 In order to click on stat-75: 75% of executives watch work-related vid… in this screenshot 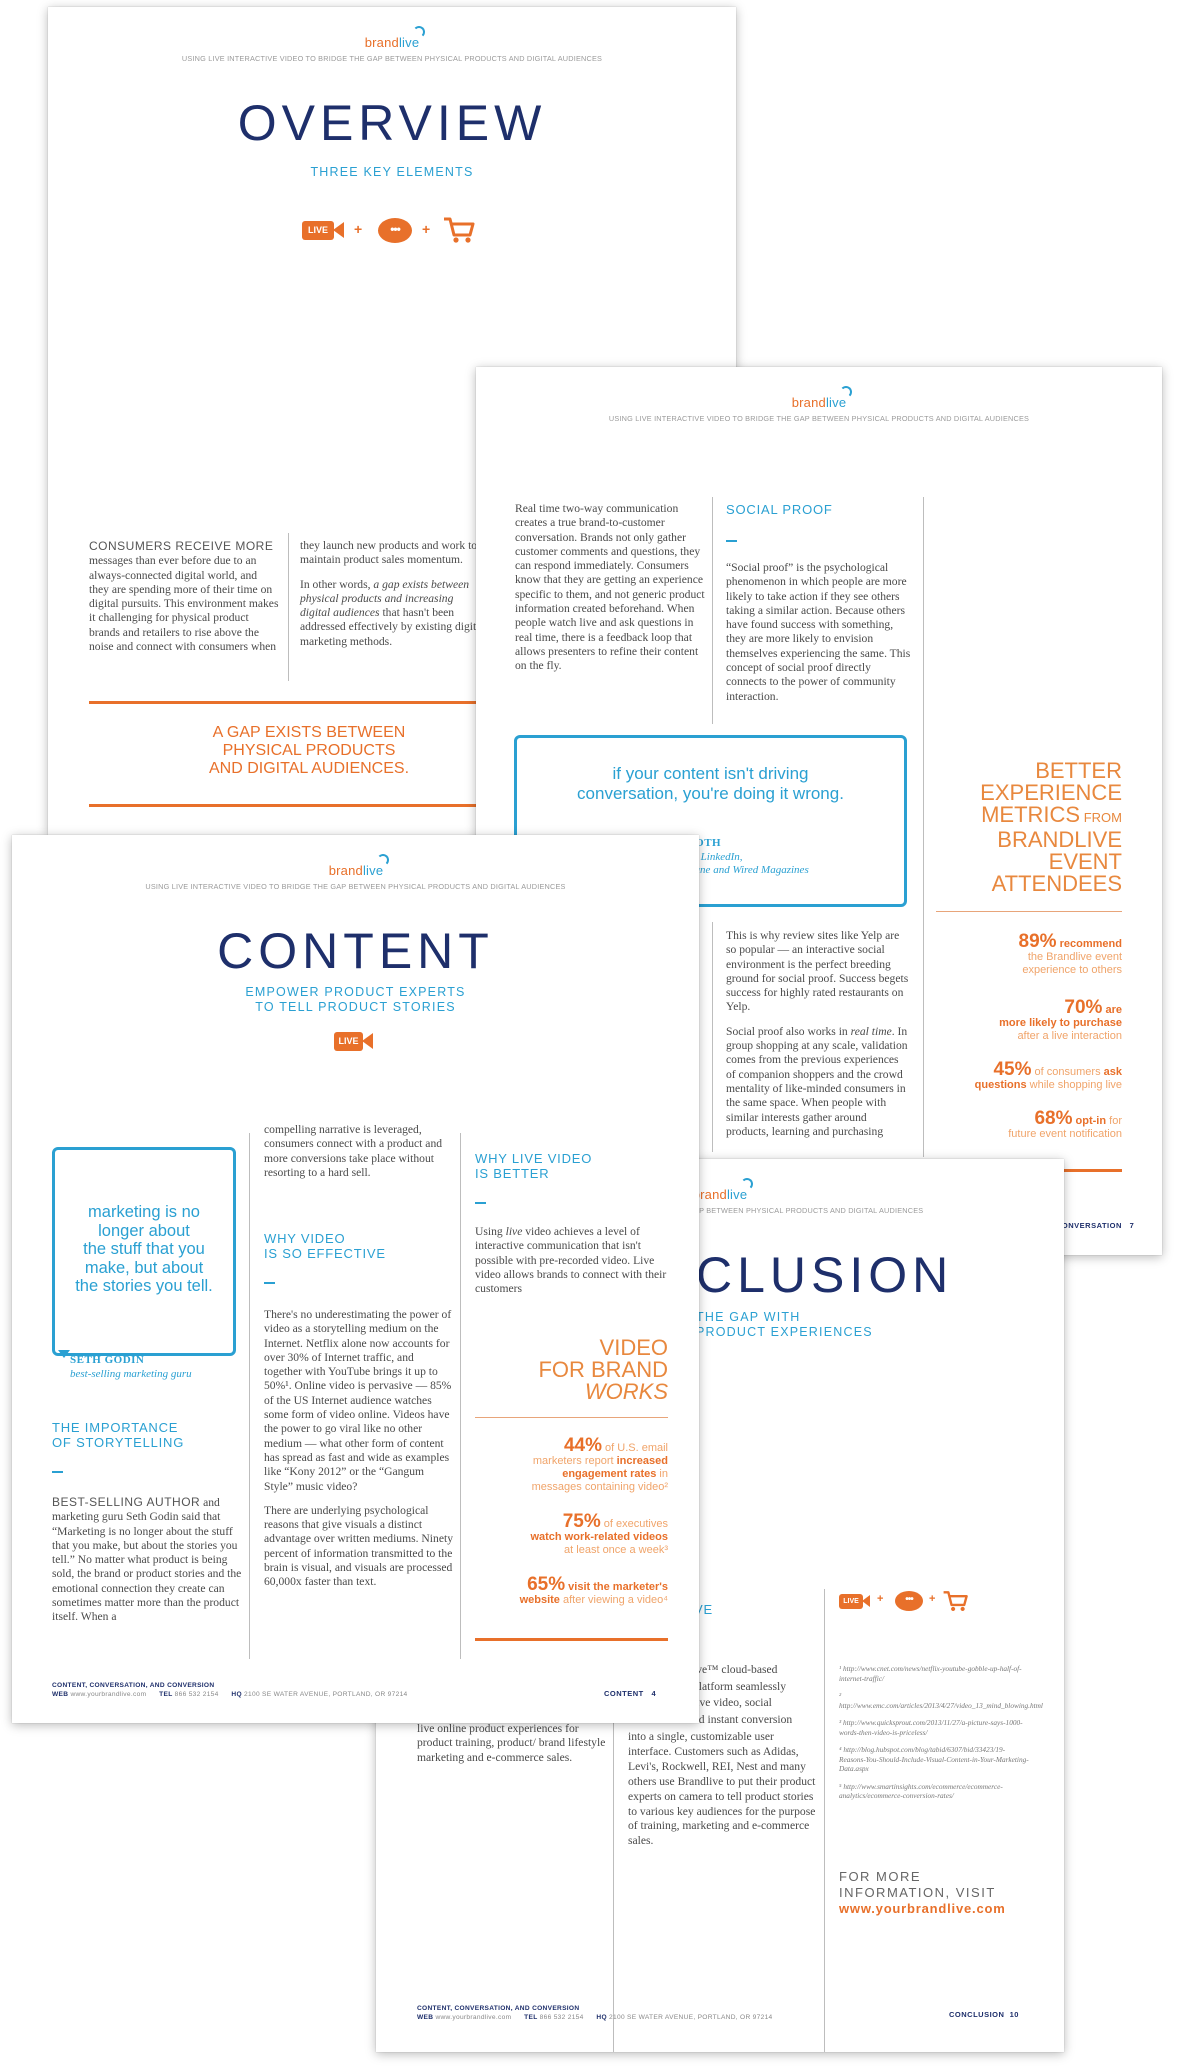, I will do `click(599, 1533)`.